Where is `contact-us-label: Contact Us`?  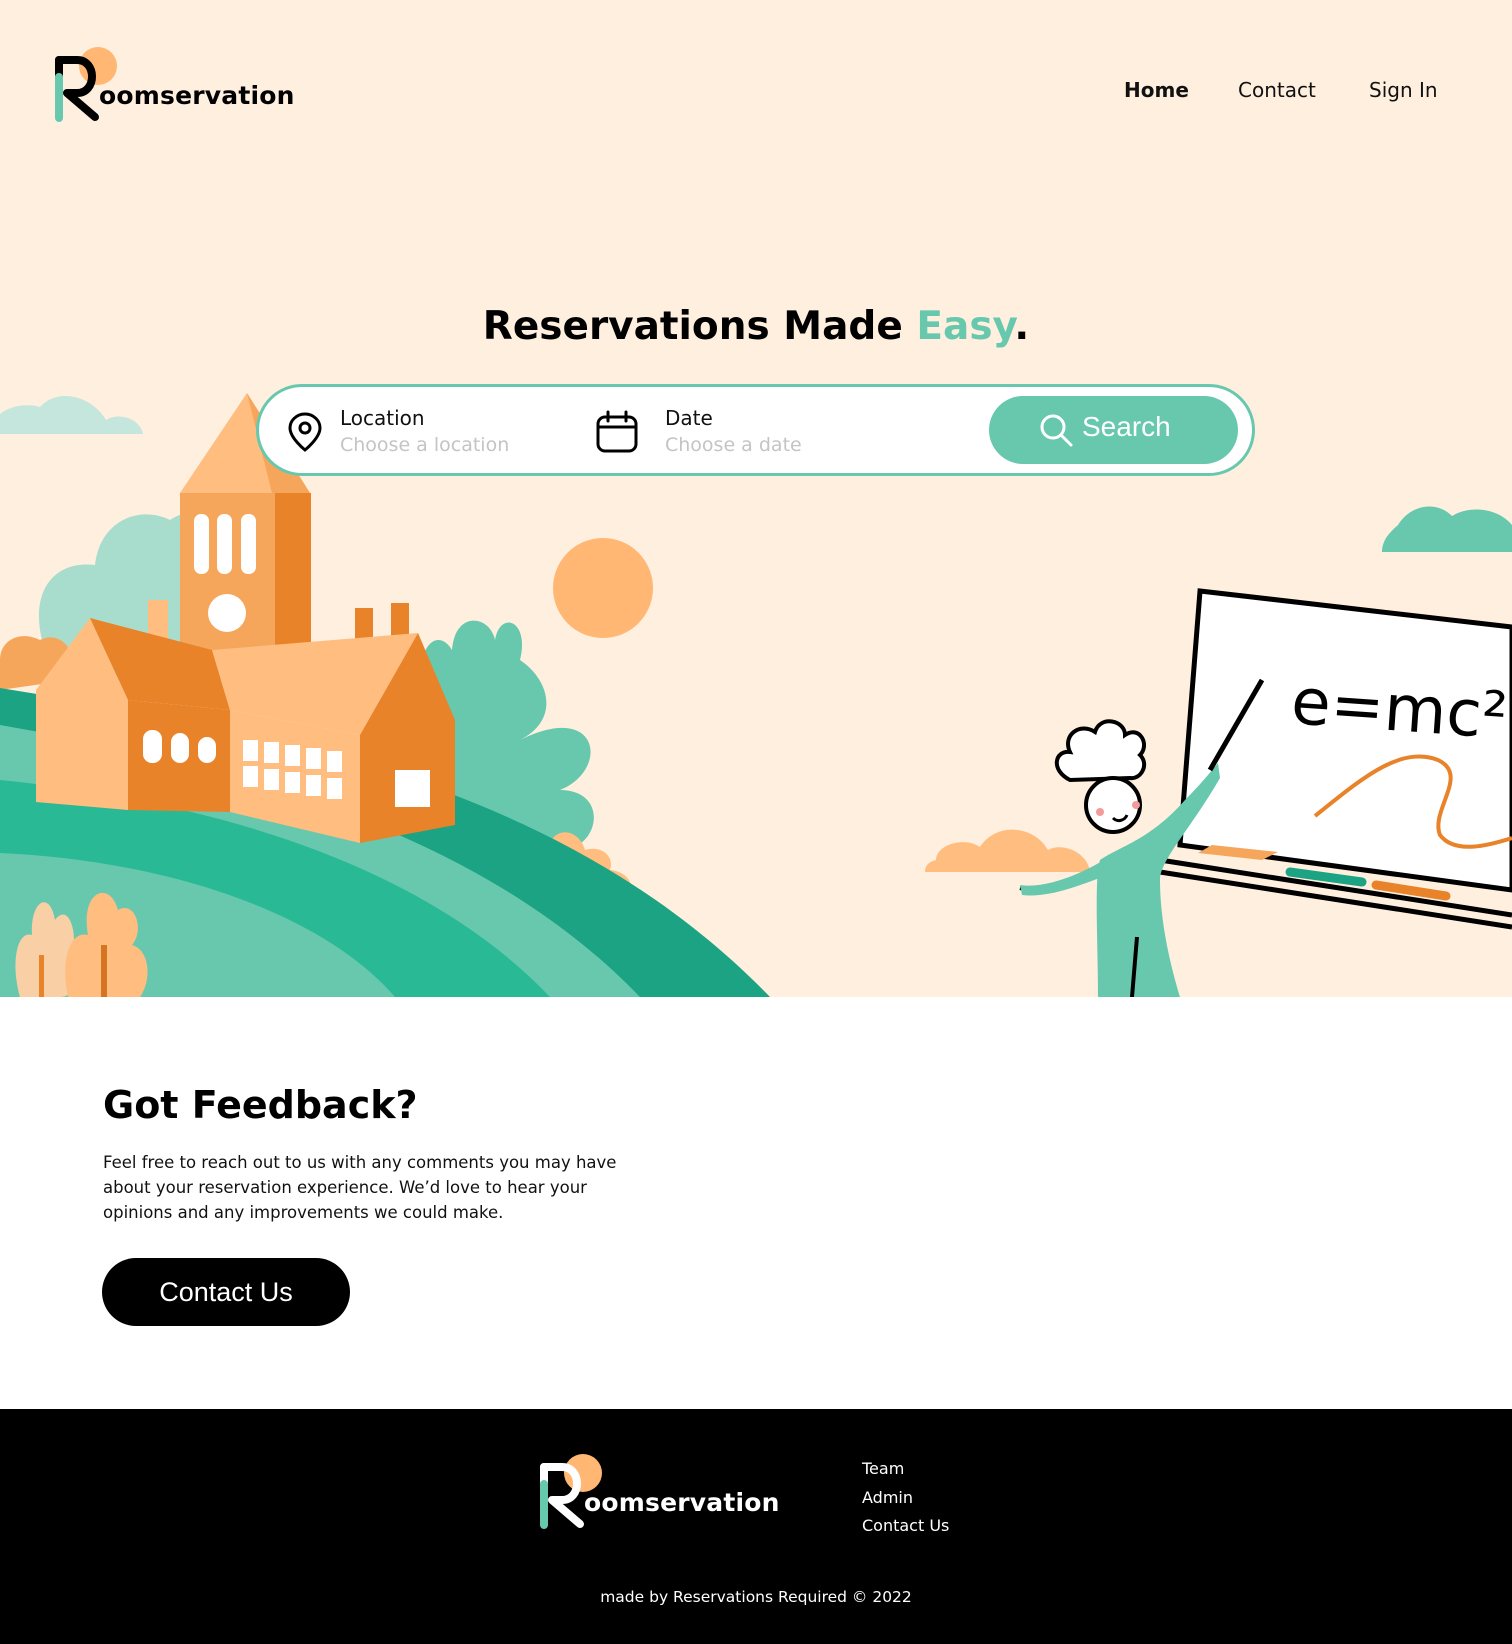 contact-us-label: Contact Us is located at coordinates (226, 1291).